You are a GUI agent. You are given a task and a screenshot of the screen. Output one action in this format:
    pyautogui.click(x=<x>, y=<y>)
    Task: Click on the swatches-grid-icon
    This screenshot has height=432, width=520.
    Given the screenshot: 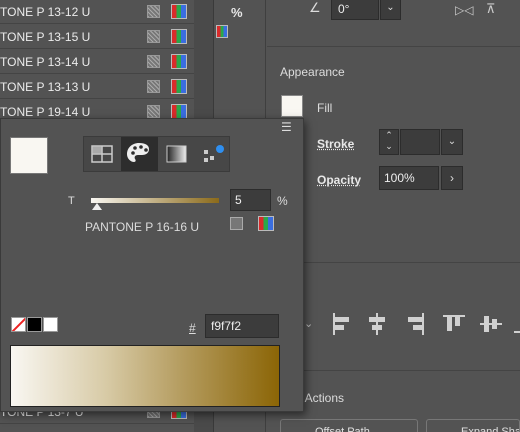 What is the action you would take?
    pyautogui.click(x=102, y=154)
    